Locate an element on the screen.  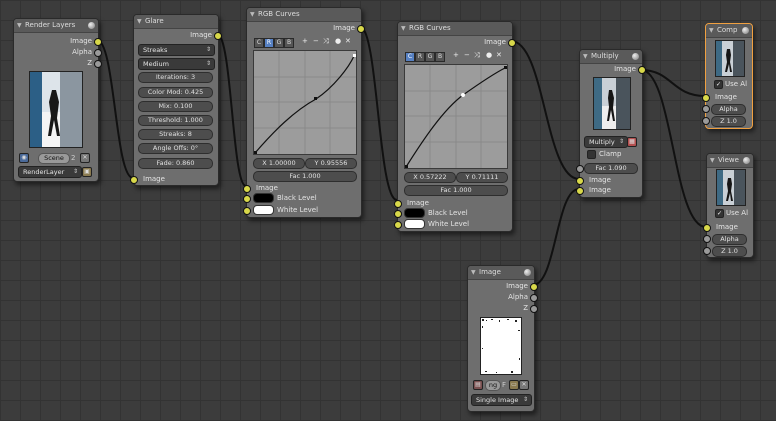
node-header: ▼ Viewe is located at coordinates (730, 161).